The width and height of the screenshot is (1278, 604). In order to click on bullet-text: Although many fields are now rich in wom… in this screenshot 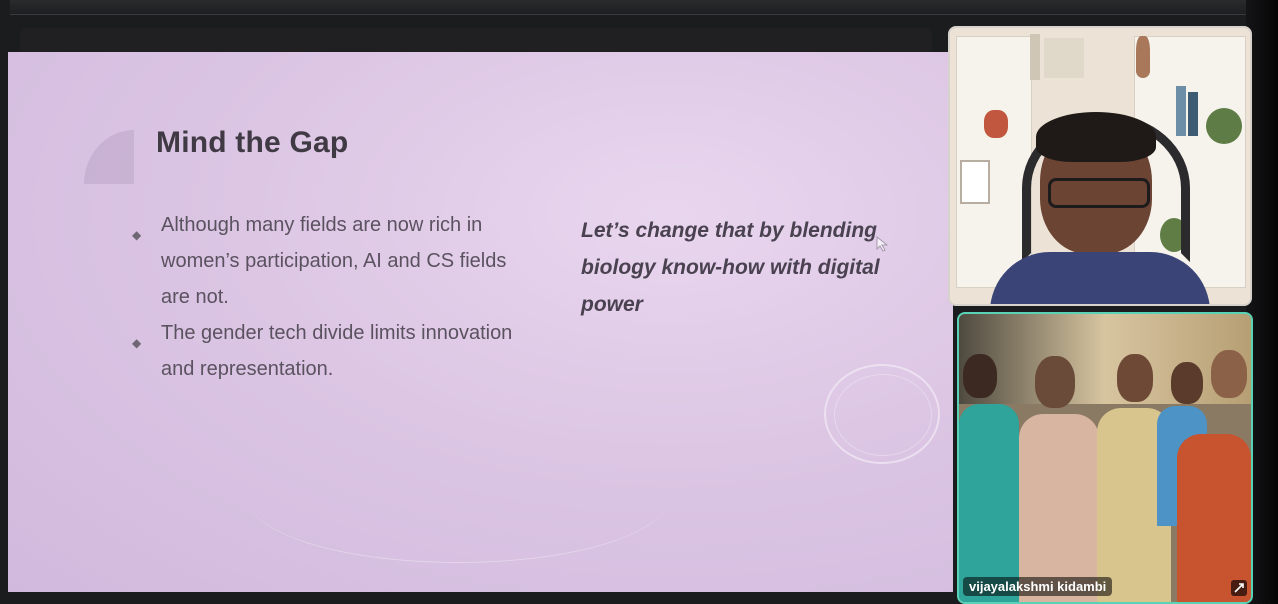, I will do `click(334, 261)`.